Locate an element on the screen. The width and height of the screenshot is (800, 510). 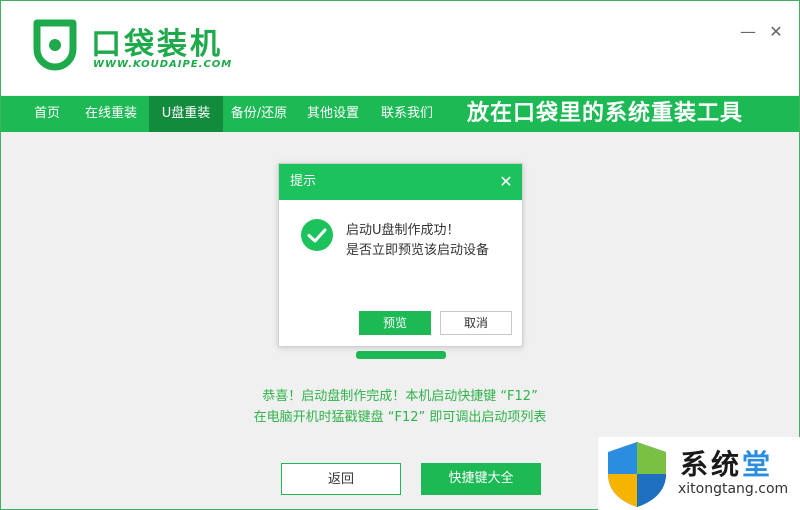
watermark: 系统堂 xitongtang.com is located at coordinates (699, 473).